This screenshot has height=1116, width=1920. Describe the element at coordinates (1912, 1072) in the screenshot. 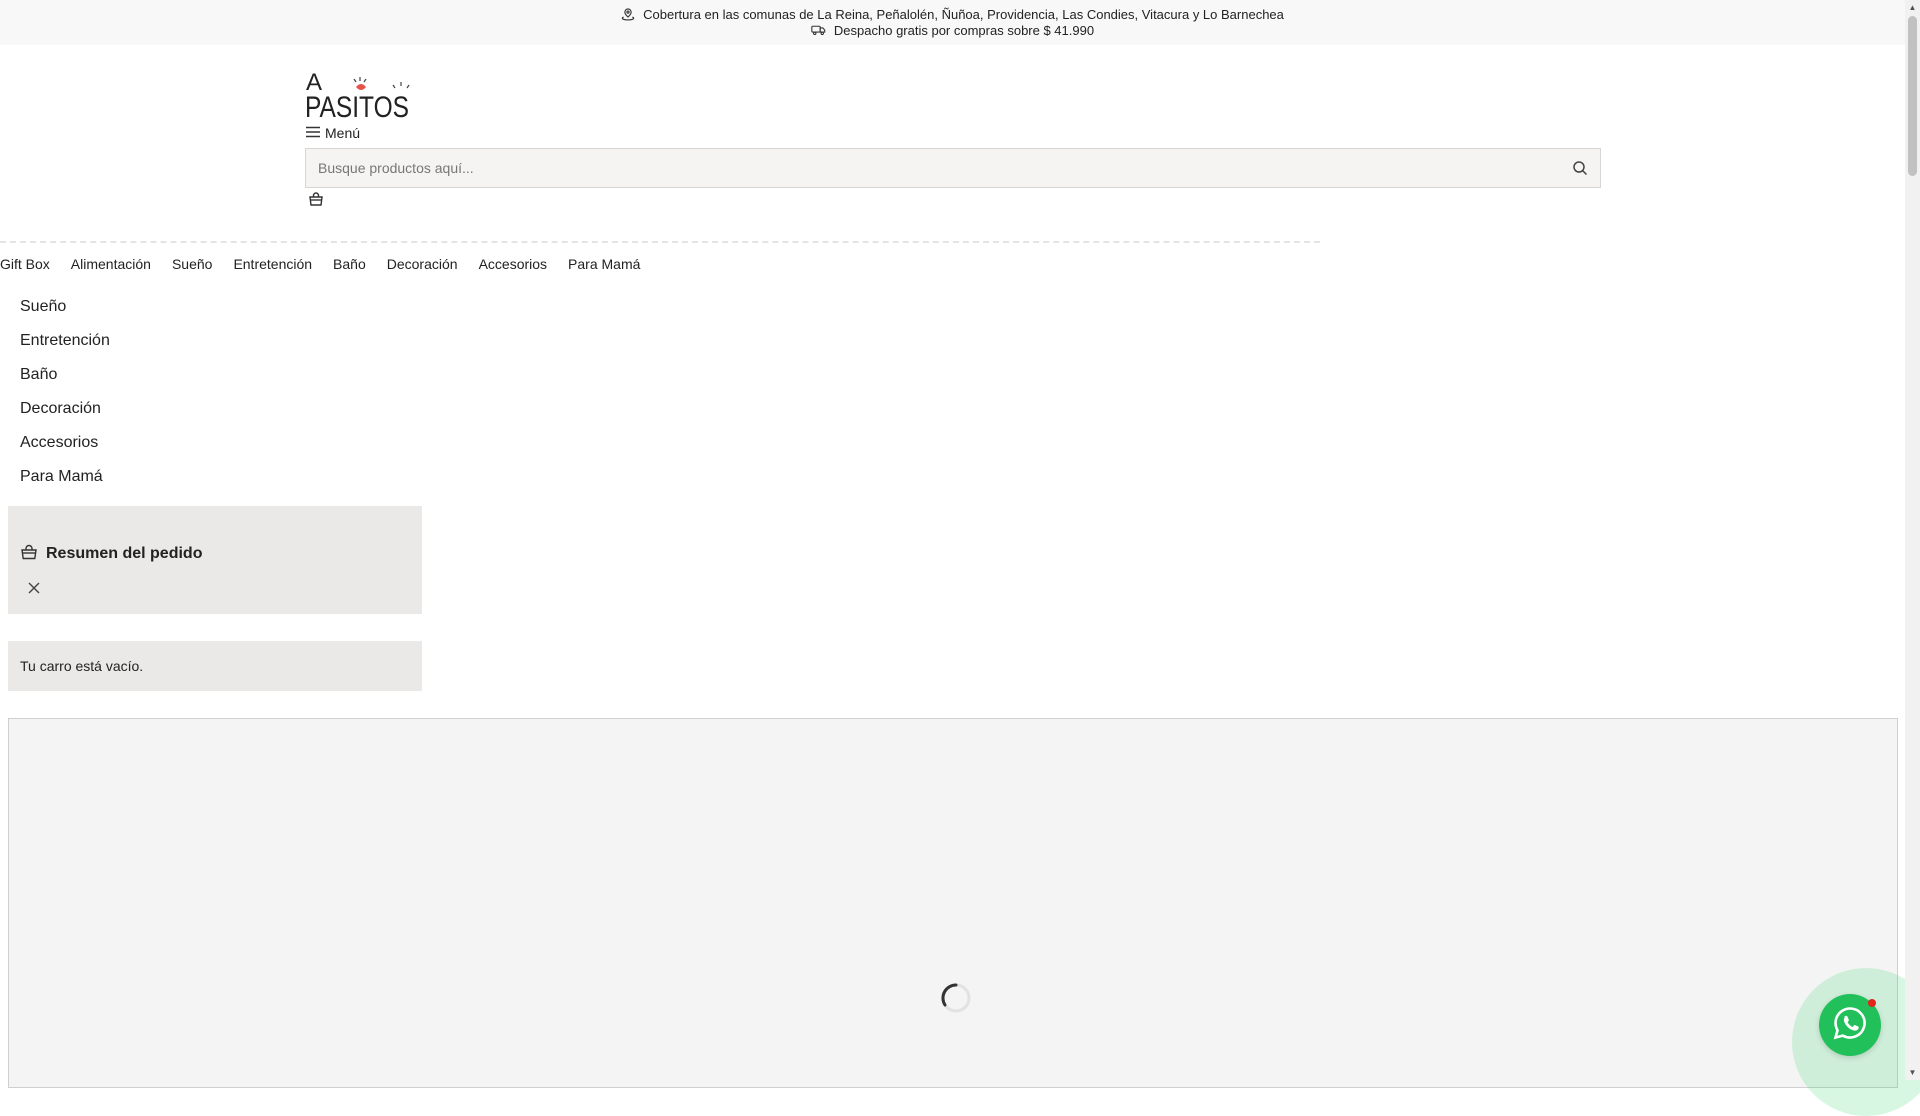

I see `scroll-down-arrow-icon: ▼` at that location.